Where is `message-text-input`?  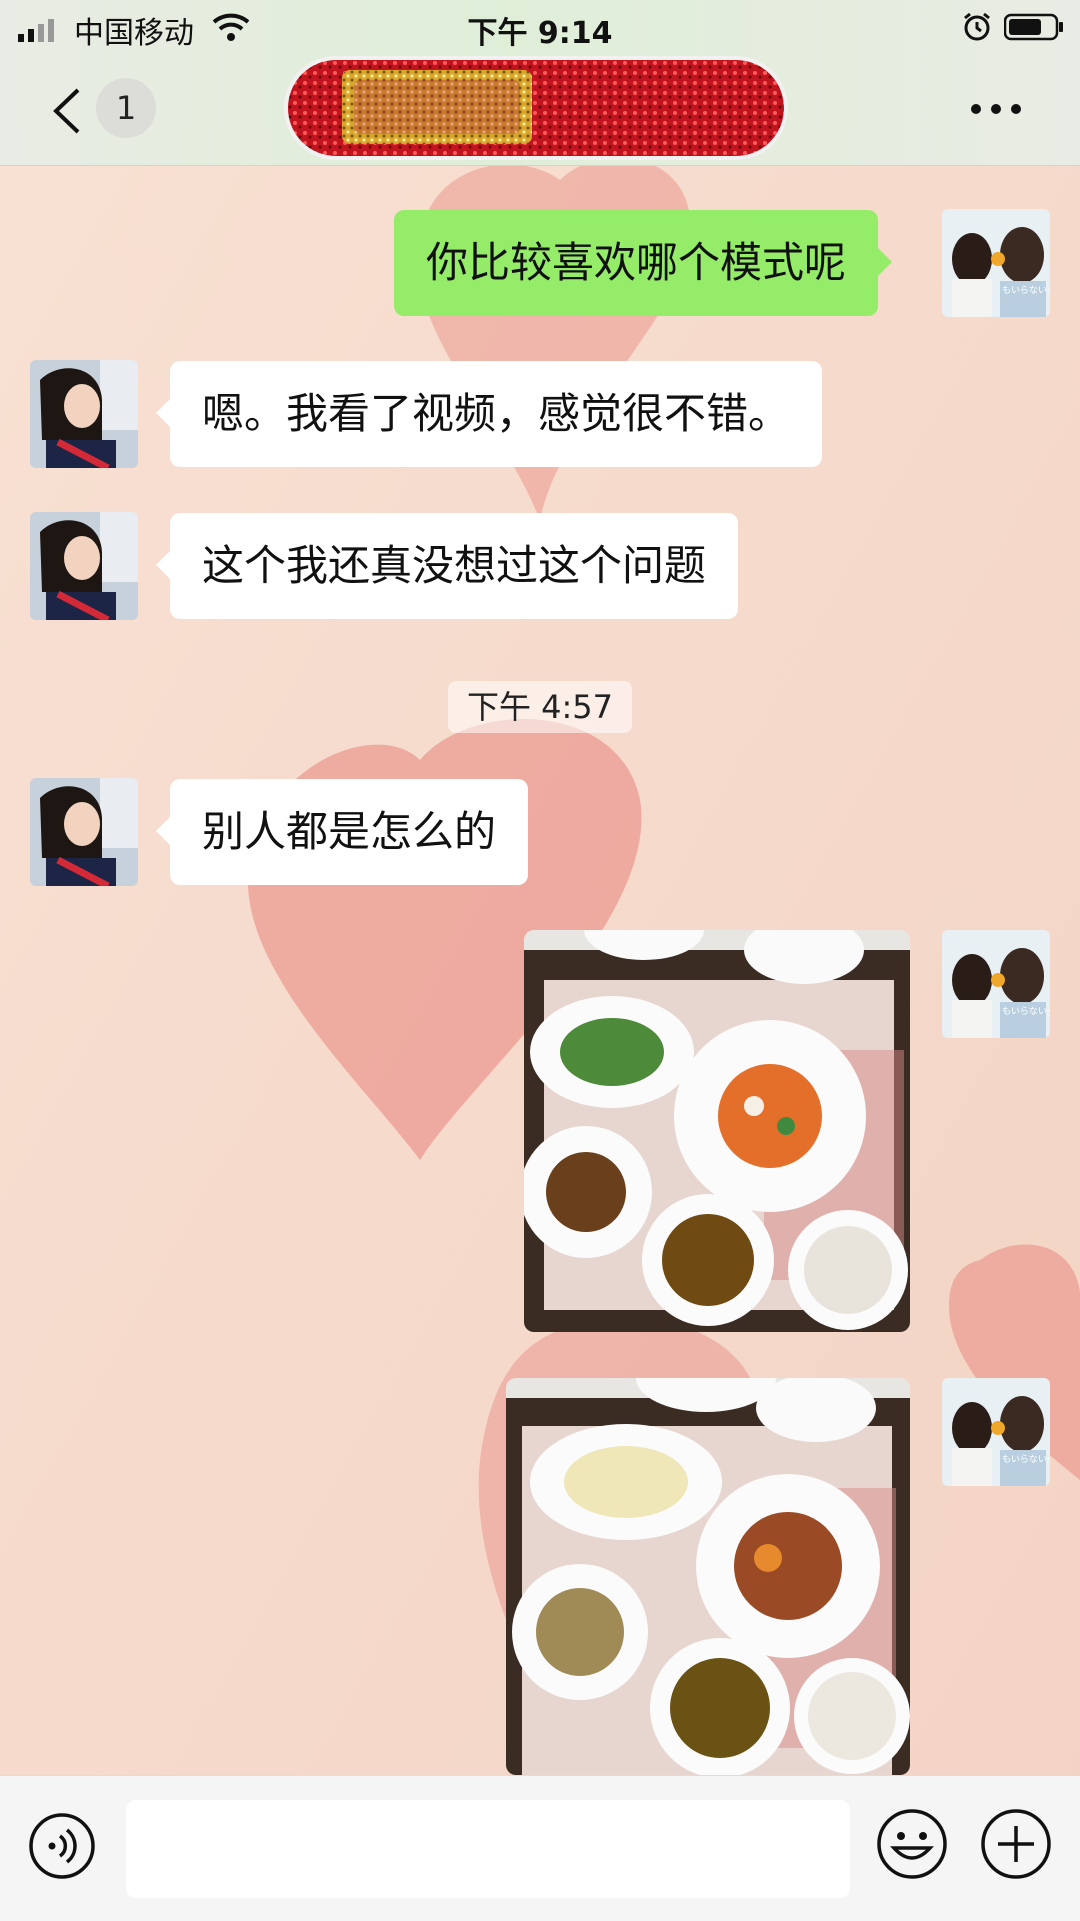
message-text-input is located at coordinates (488, 1849).